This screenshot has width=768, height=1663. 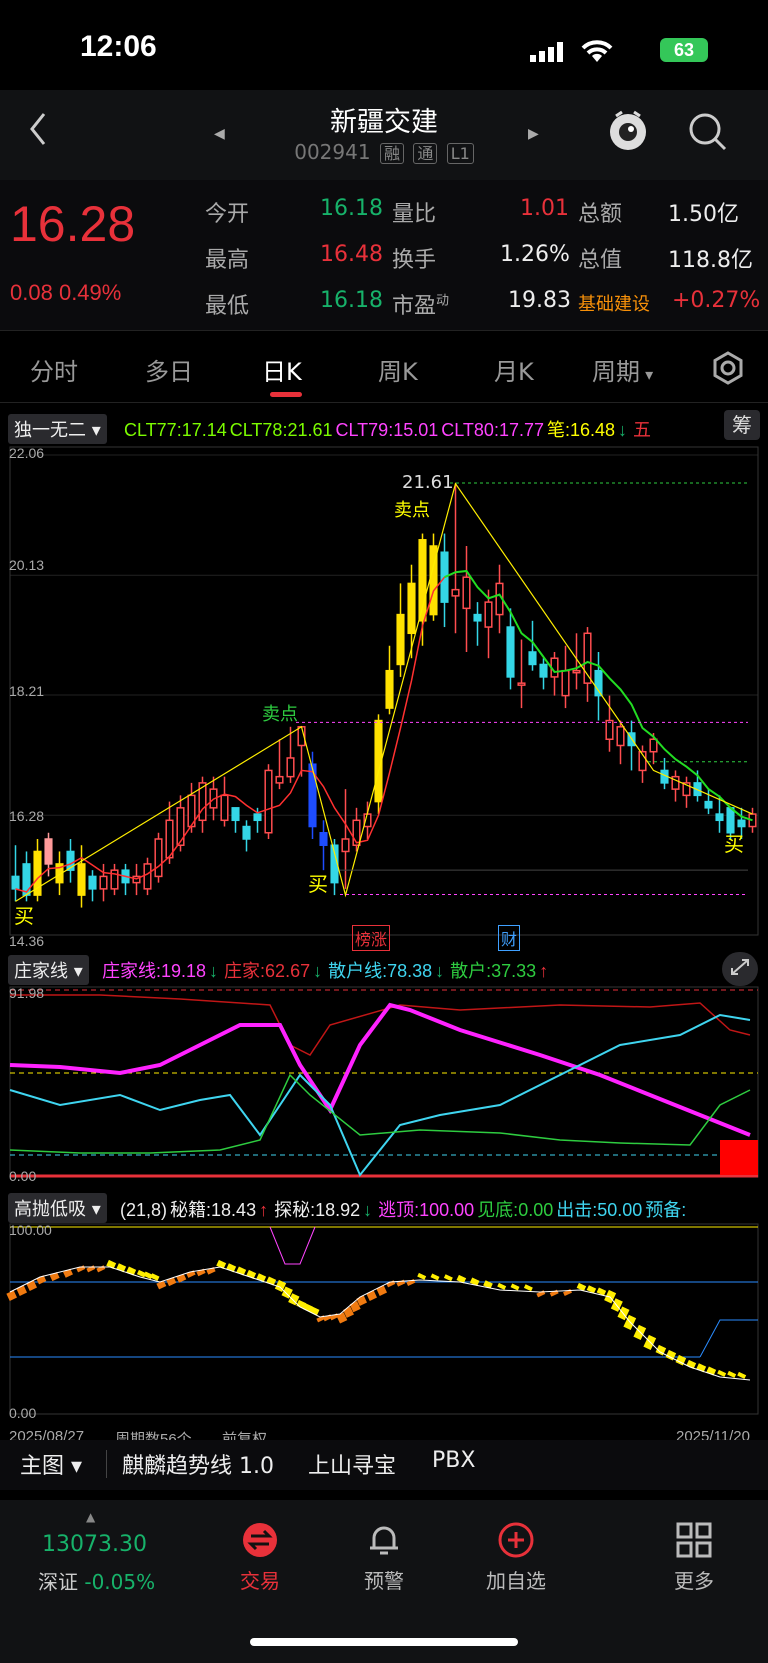 What do you see at coordinates (118, 46) in the screenshot?
I see `status-time: 12:06` at bounding box center [118, 46].